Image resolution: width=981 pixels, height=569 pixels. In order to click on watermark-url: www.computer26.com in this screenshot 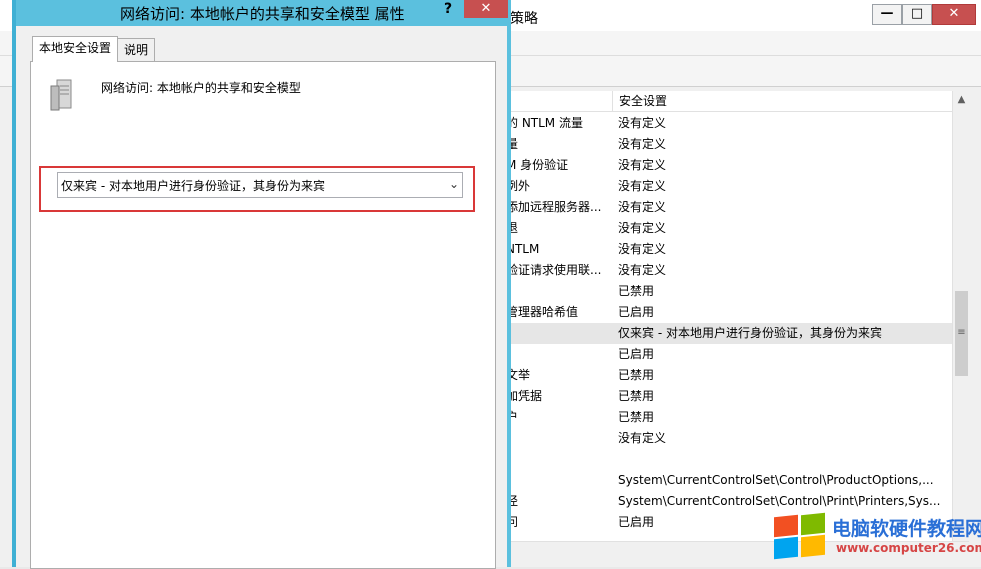, I will do `click(908, 548)`.